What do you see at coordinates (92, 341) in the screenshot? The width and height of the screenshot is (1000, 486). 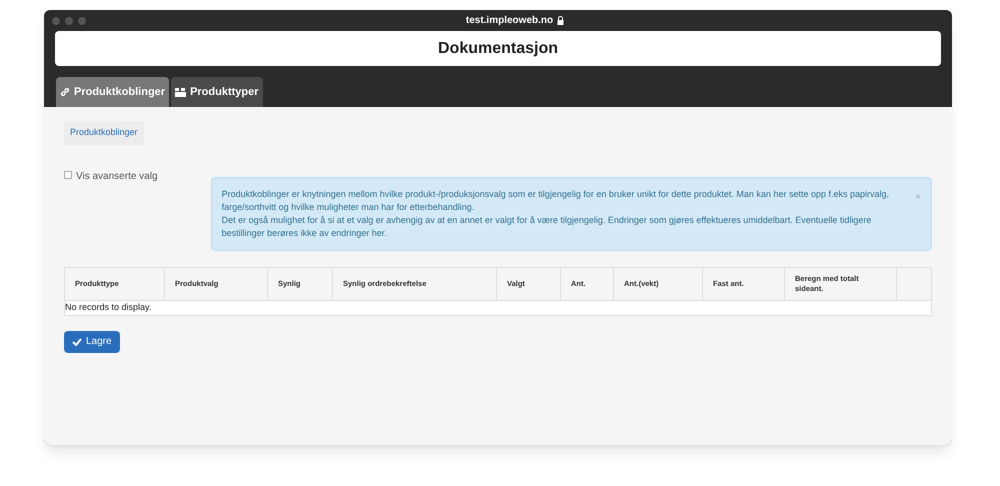 I see `save-button: Lagre` at bounding box center [92, 341].